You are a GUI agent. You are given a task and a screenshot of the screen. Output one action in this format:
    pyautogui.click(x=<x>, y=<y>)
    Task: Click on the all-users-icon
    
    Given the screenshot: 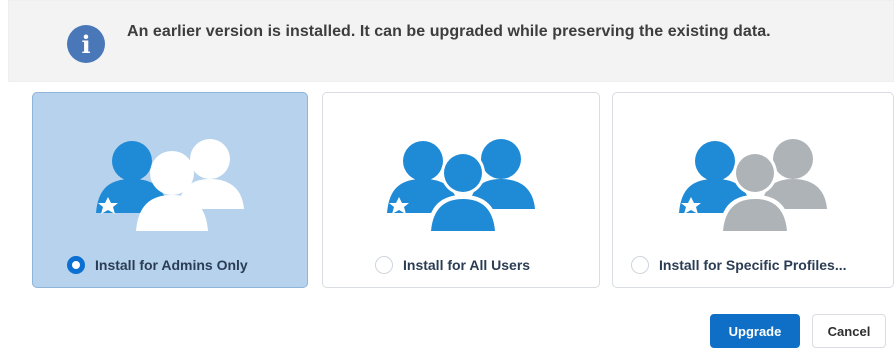 What is the action you would take?
    pyautogui.click(x=461, y=185)
    